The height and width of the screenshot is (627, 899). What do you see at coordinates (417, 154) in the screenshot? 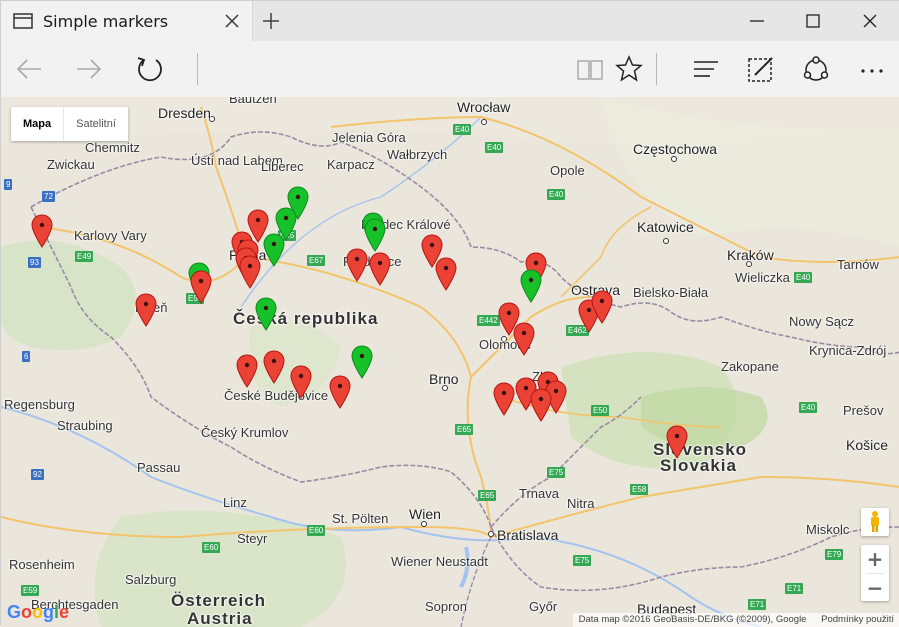
I see `city-label: Wałbrzych` at bounding box center [417, 154].